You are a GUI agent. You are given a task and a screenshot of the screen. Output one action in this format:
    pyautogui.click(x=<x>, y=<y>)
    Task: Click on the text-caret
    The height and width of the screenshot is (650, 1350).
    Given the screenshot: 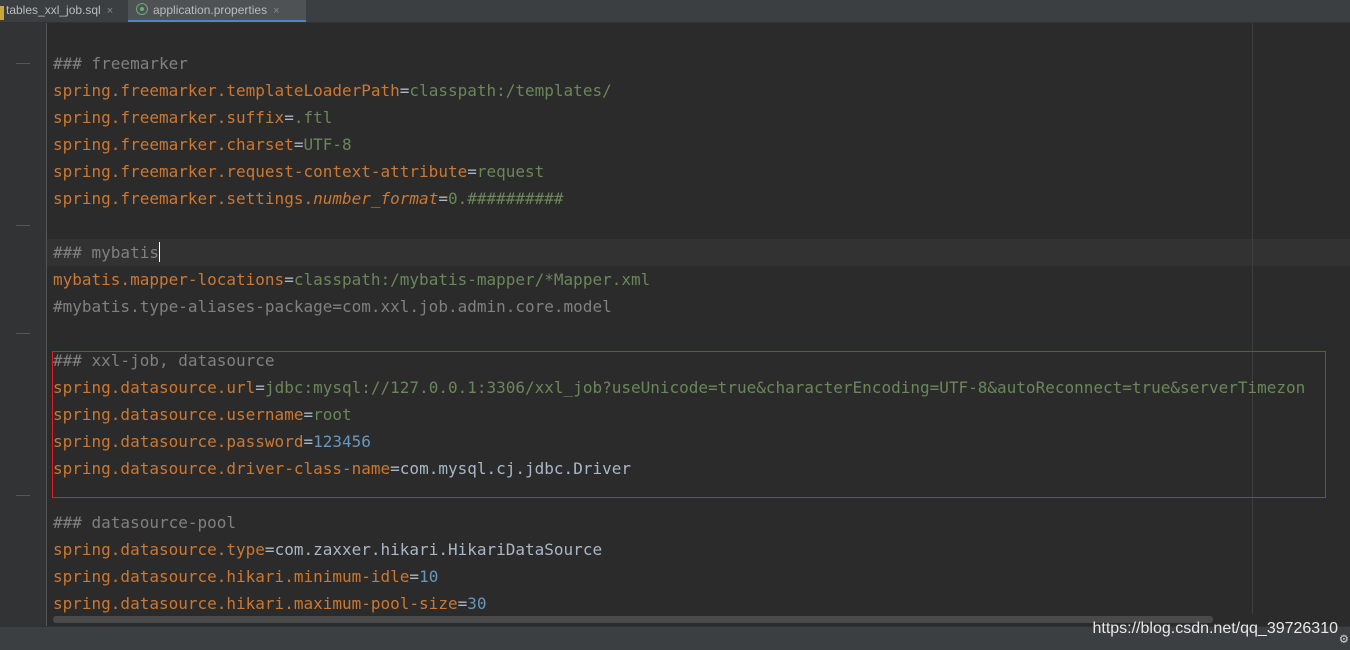 What is the action you would take?
    pyautogui.click(x=159, y=252)
    